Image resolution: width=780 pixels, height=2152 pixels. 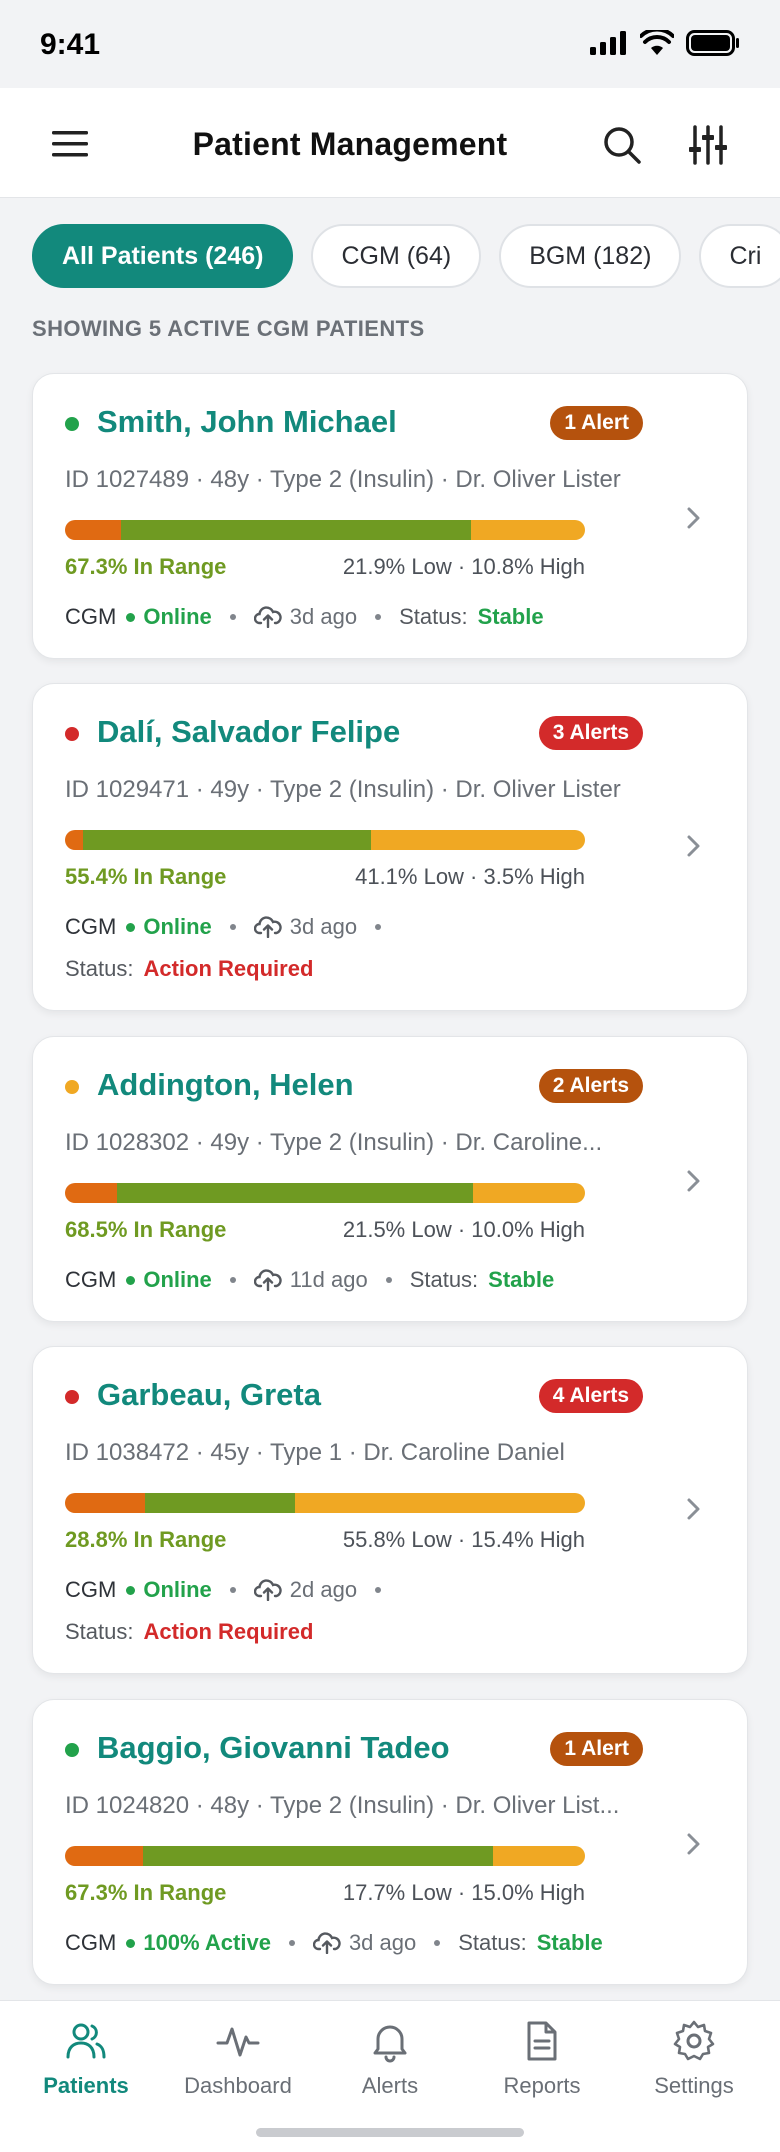 I want to click on patient-status: Stable, so click(x=521, y=1279).